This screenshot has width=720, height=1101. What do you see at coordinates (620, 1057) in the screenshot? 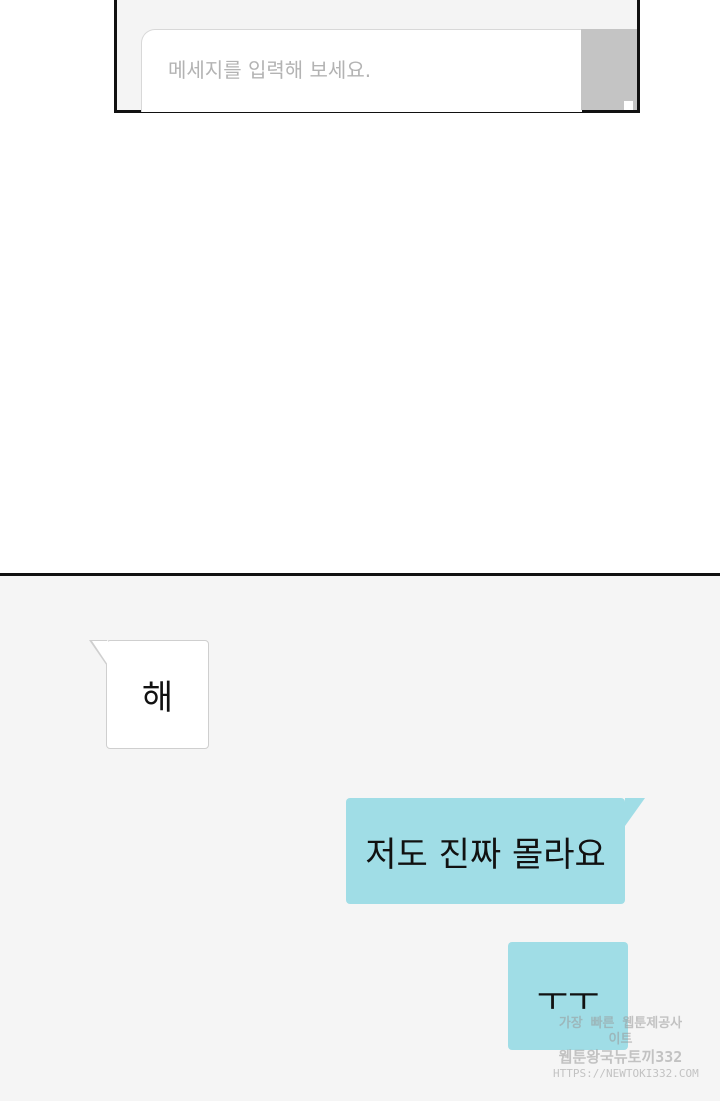
I see `watermark-line: 웹툰왕국뉴토끼332` at bounding box center [620, 1057].